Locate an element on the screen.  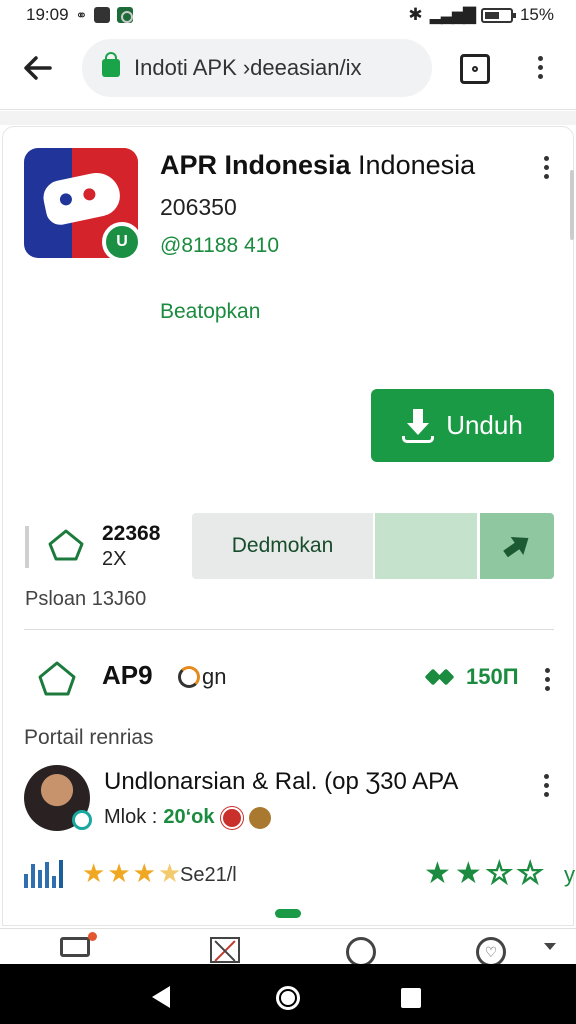
close-box-icon is located at coordinates (225, 950).